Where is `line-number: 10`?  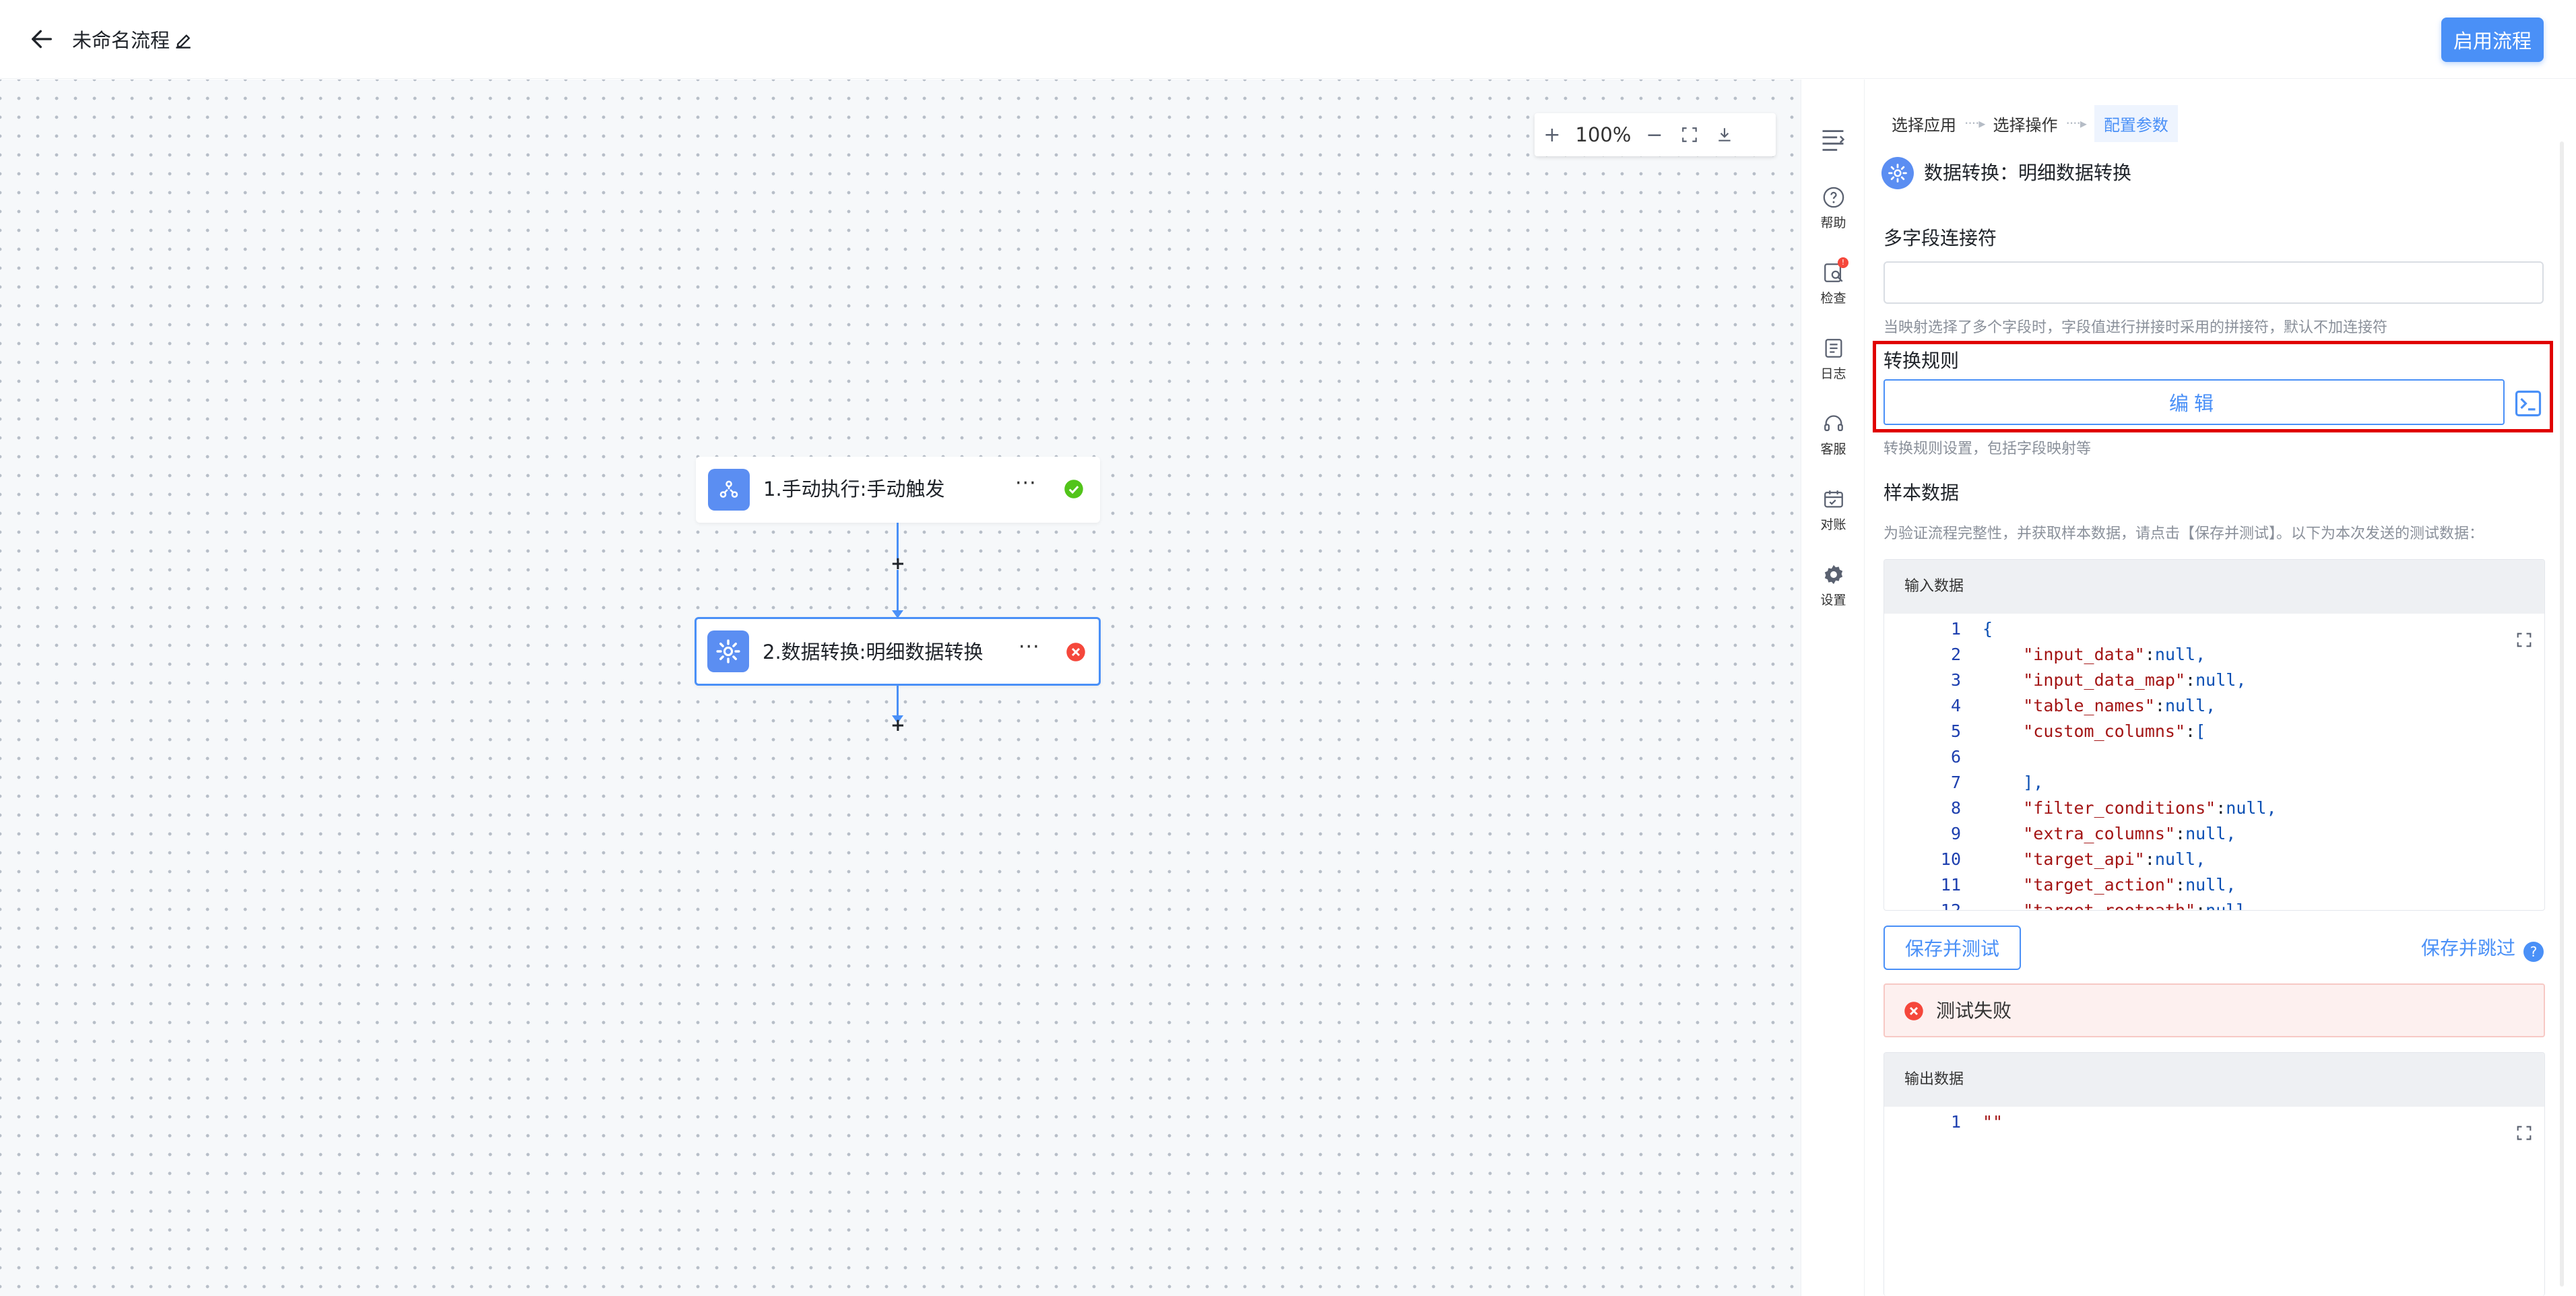
line-number: 10 is located at coordinates (1951, 859).